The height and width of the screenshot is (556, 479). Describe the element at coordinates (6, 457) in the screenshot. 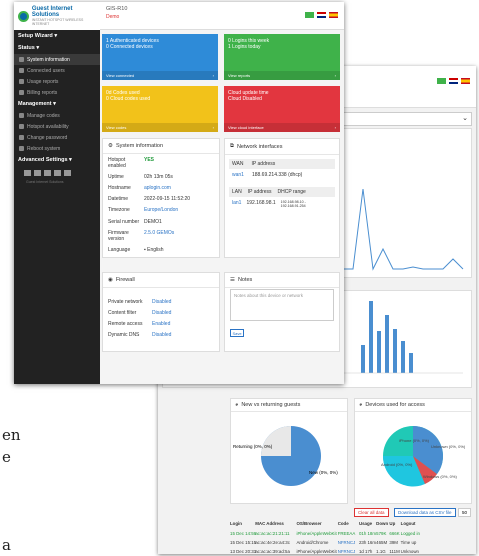

I see `bg-text-2: e` at that location.